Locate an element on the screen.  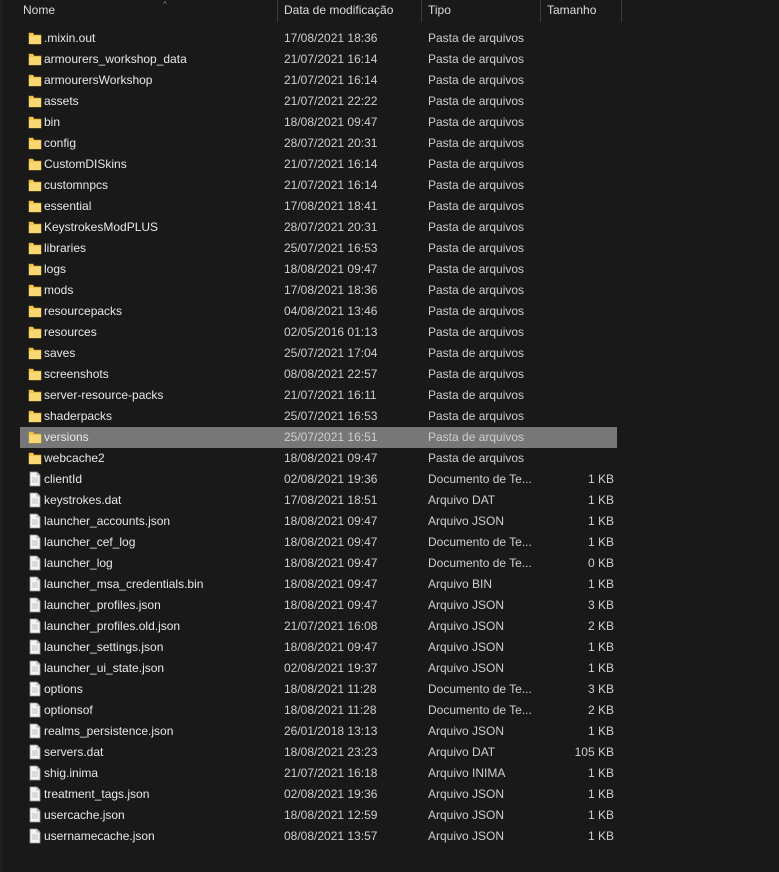
file-name: launcher_cef_log is located at coordinates (90, 542).